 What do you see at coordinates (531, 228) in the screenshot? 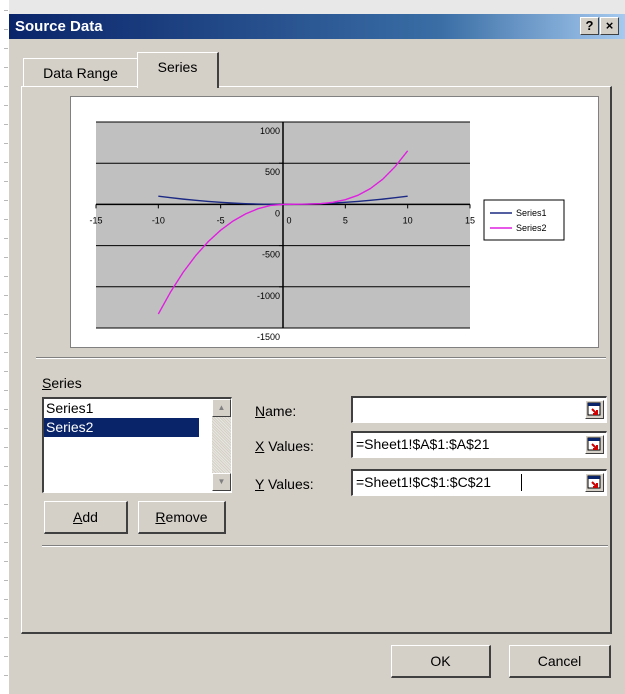
I see `legend-label-2: Series2` at bounding box center [531, 228].